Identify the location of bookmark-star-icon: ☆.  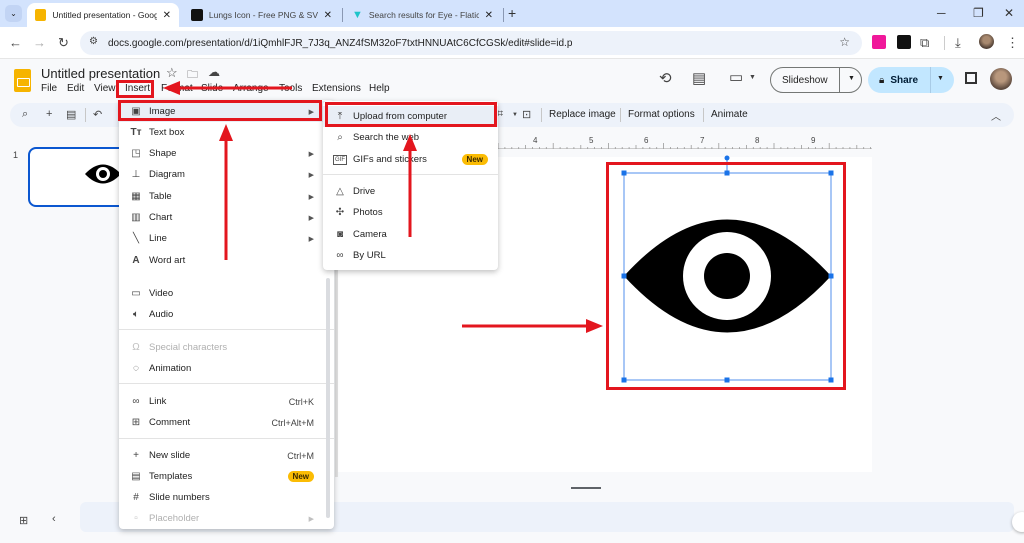
(844, 42).